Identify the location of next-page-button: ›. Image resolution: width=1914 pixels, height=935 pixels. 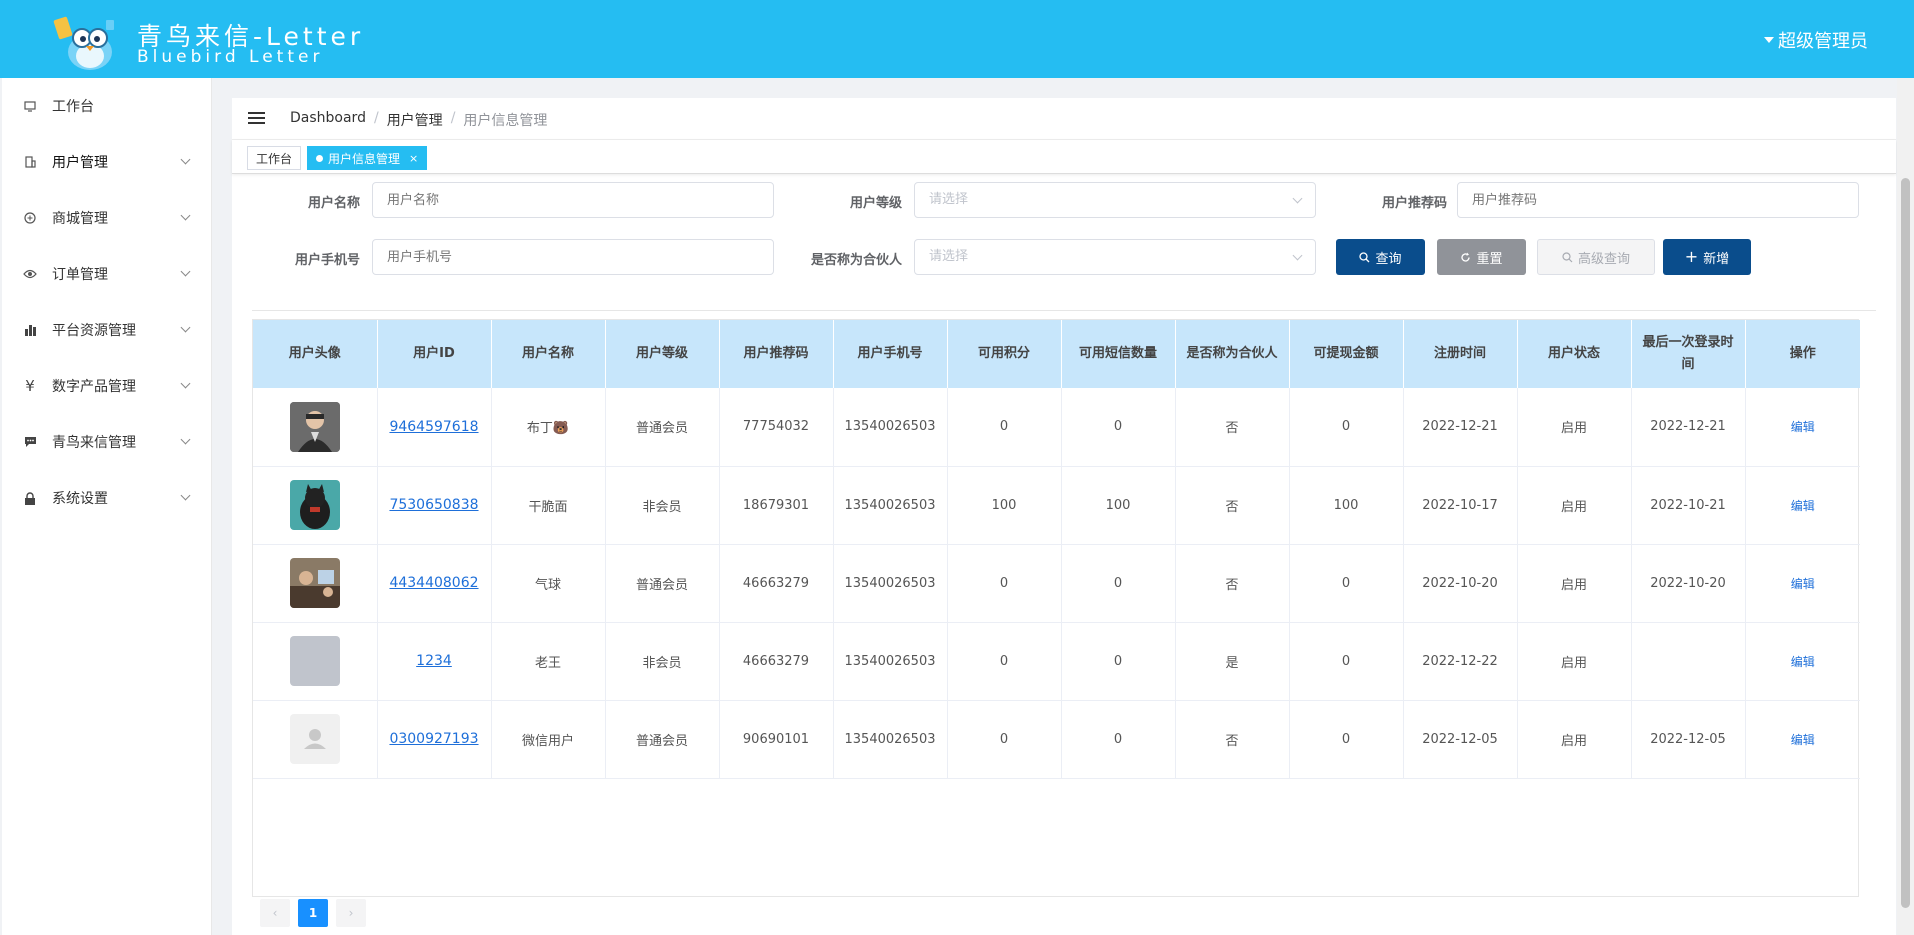
(351, 913).